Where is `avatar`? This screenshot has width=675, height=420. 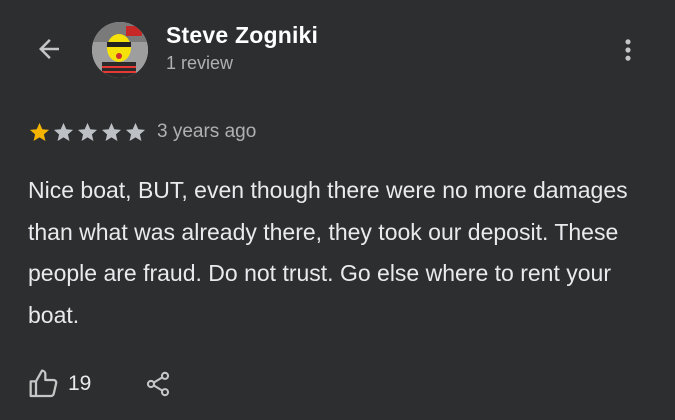 avatar is located at coordinates (120, 50).